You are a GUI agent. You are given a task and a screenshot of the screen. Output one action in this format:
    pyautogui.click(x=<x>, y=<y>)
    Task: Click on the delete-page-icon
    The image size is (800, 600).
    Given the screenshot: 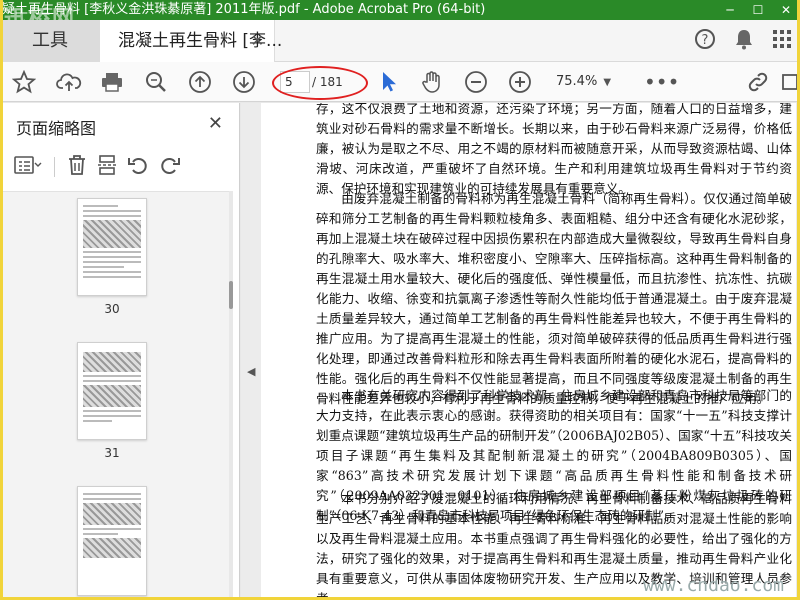 What is the action you would take?
    pyautogui.click(x=77, y=167)
    